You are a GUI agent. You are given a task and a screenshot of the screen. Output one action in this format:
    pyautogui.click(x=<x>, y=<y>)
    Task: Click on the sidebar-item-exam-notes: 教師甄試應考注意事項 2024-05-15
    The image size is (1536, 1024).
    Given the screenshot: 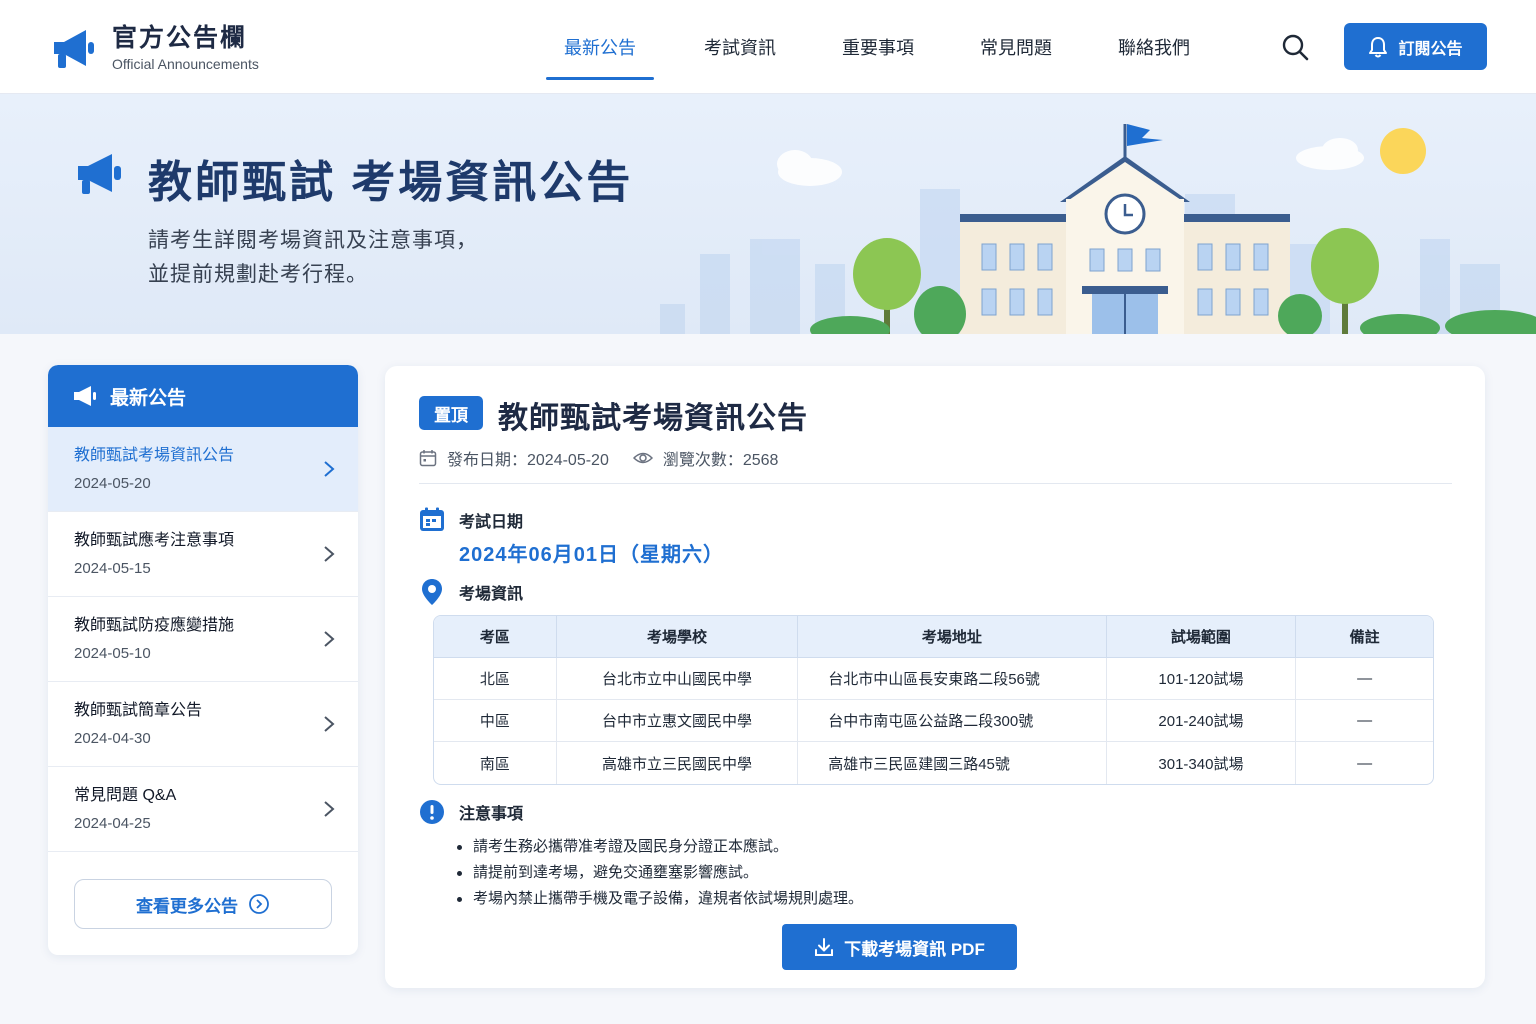 What is the action you would take?
    pyautogui.click(x=203, y=554)
    